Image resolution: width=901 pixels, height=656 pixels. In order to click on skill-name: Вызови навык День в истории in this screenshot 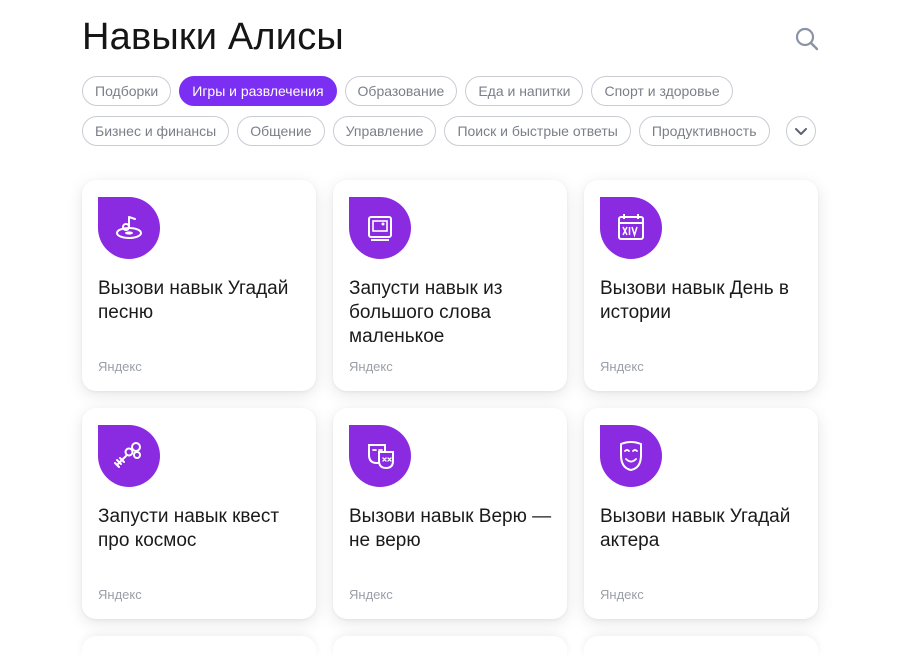, I will do `click(694, 300)`.